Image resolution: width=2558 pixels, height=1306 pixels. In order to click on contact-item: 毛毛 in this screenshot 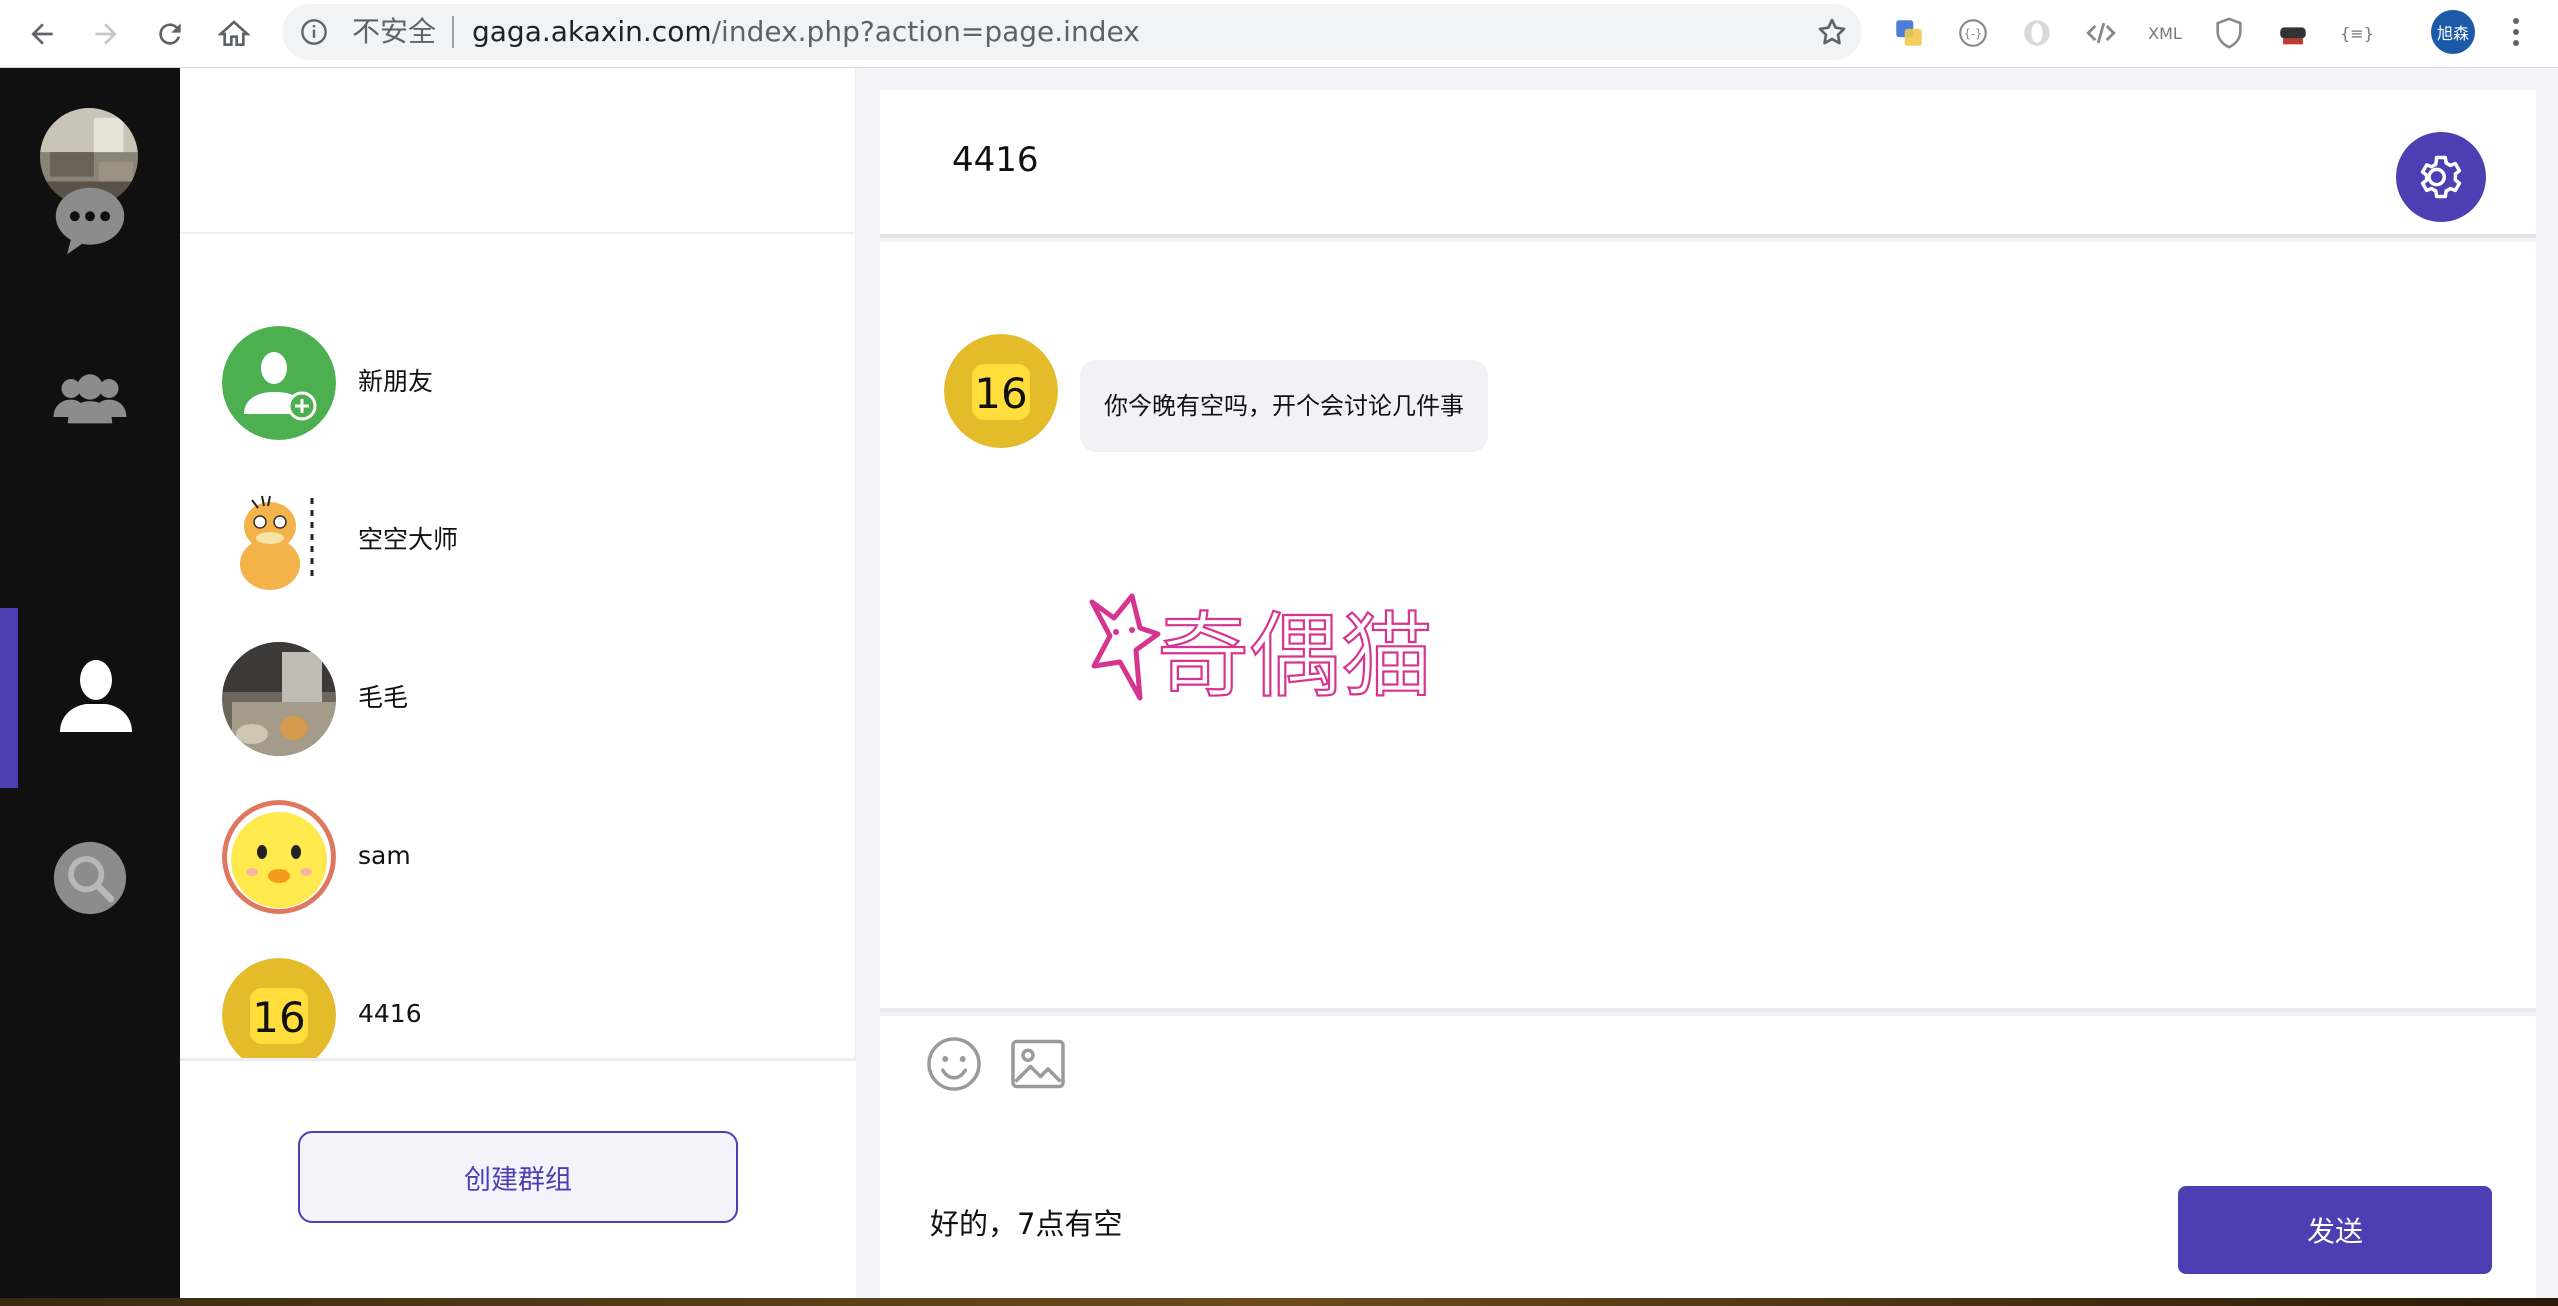, I will do `click(522, 699)`.